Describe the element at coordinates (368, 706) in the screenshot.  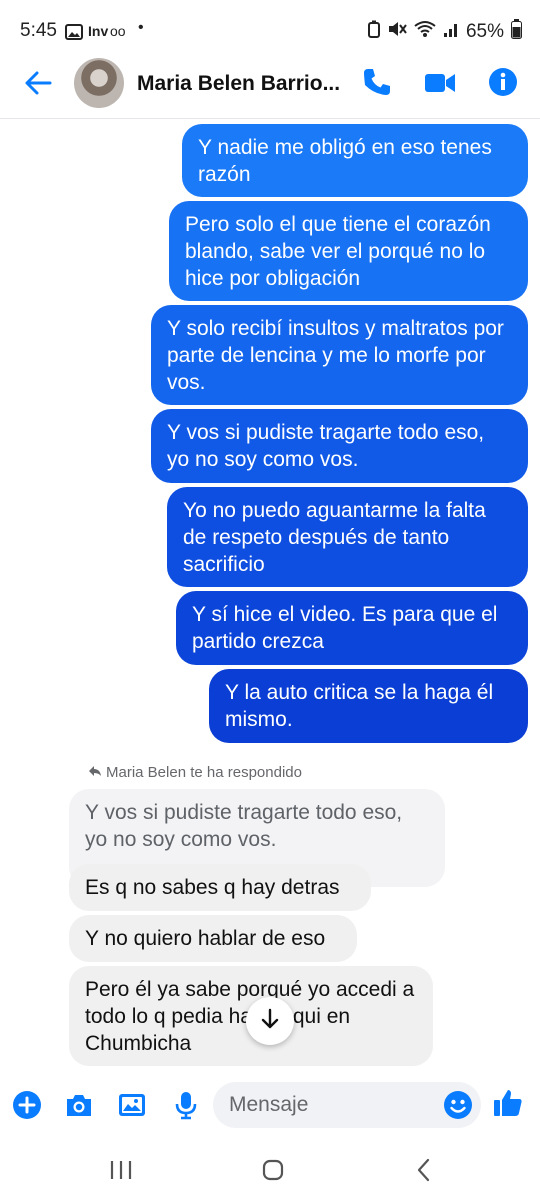
I see `outgoing-message: Y la auto critica se la haga él mismo.` at that location.